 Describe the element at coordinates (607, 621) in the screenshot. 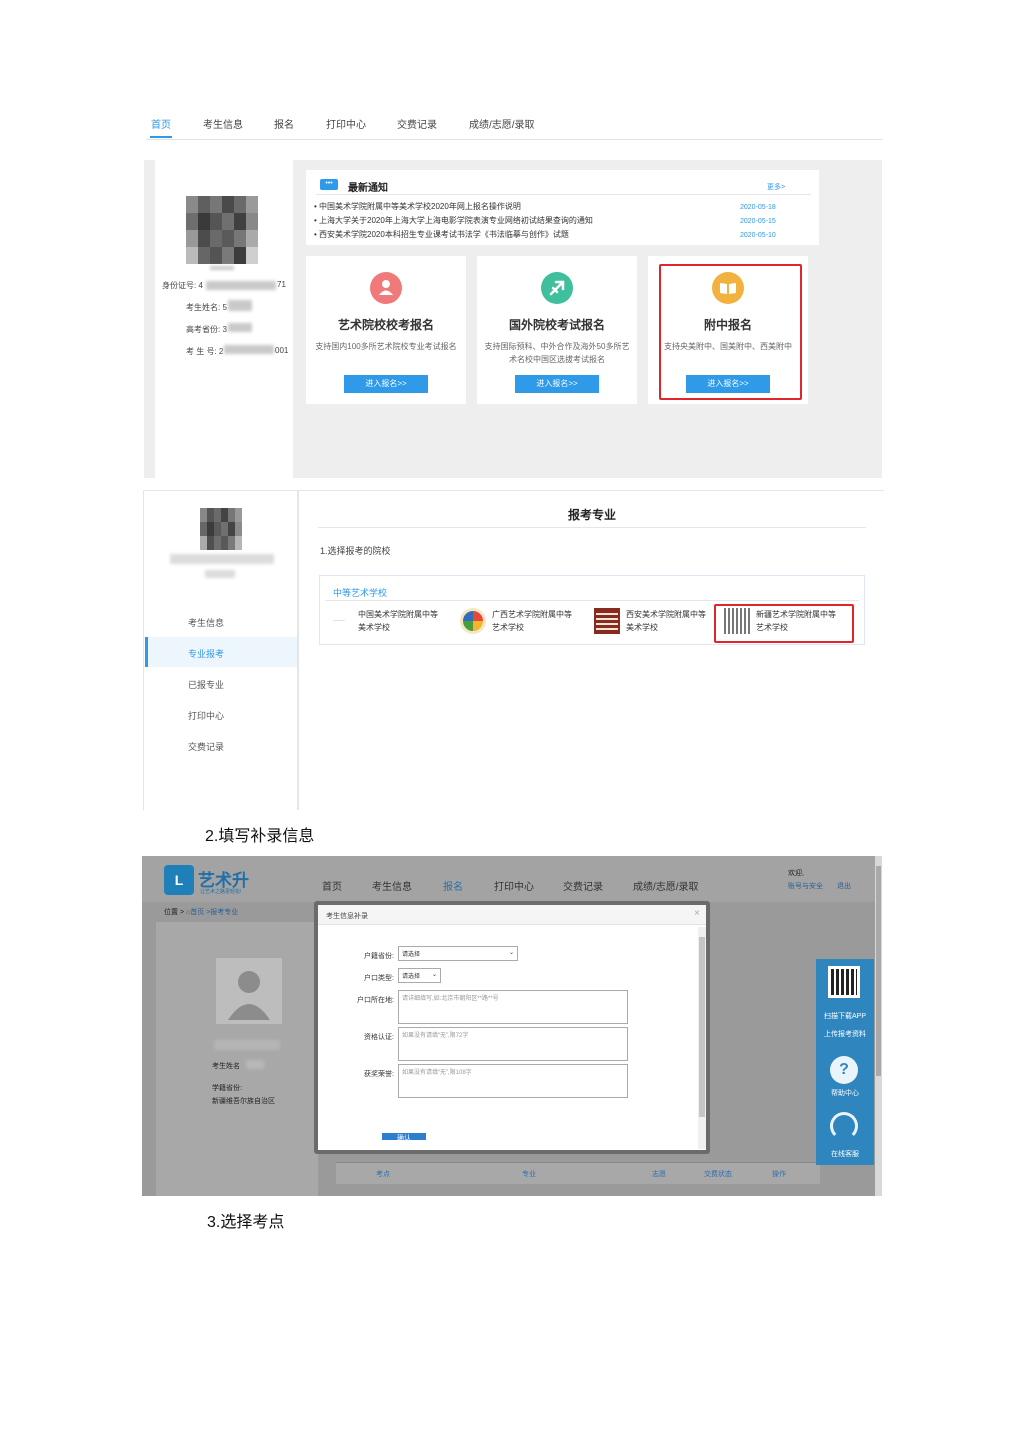

I see `school-logo` at that location.